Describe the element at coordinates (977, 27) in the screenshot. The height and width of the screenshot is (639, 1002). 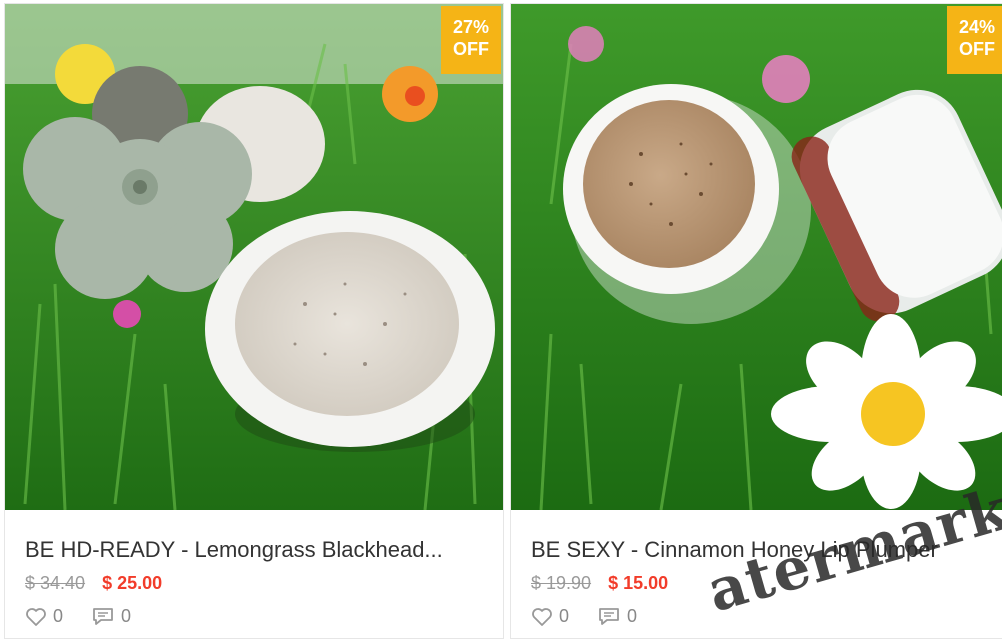
I see `discount-percent: 24%` at that location.